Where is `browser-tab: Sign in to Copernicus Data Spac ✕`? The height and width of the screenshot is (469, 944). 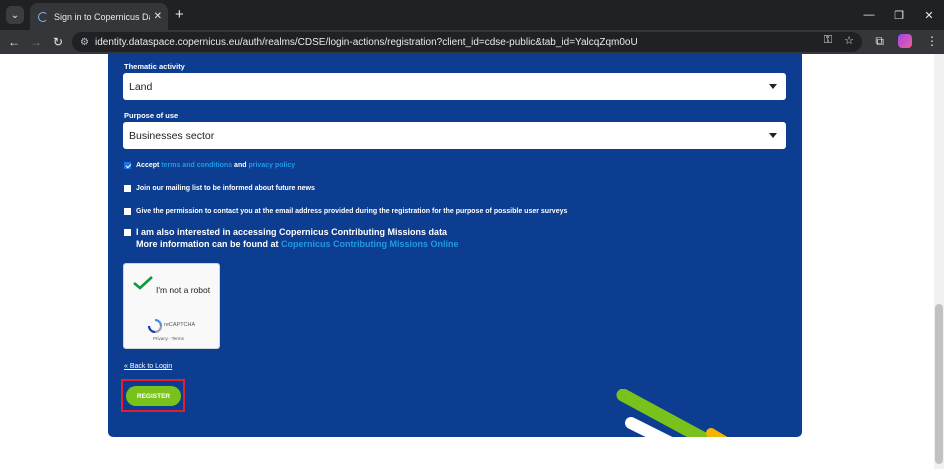 browser-tab: Sign in to Copernicus Data Spac ✕ is located at coordinates (99, 16).